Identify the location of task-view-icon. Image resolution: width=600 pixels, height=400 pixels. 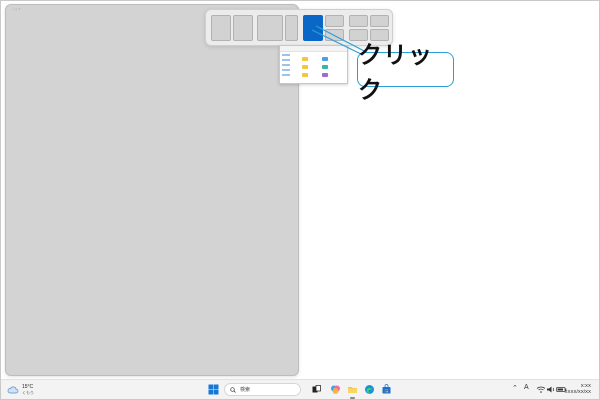
(316, 389).